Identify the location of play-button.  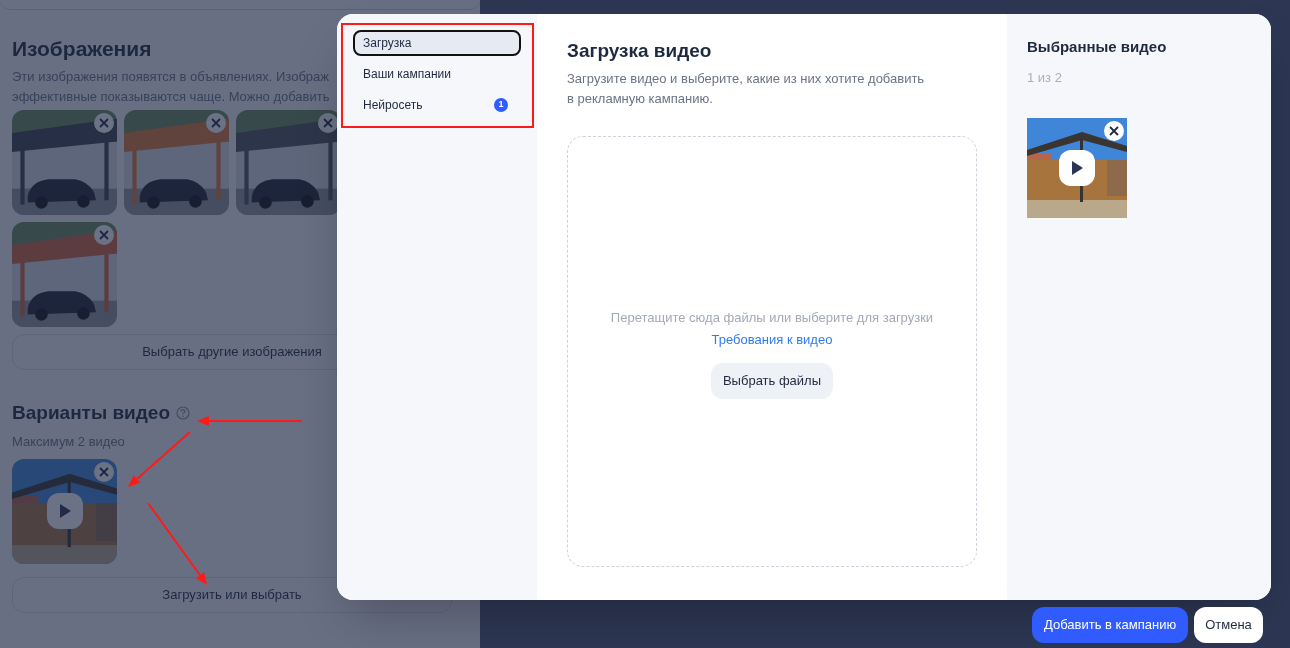
(1077, 168).